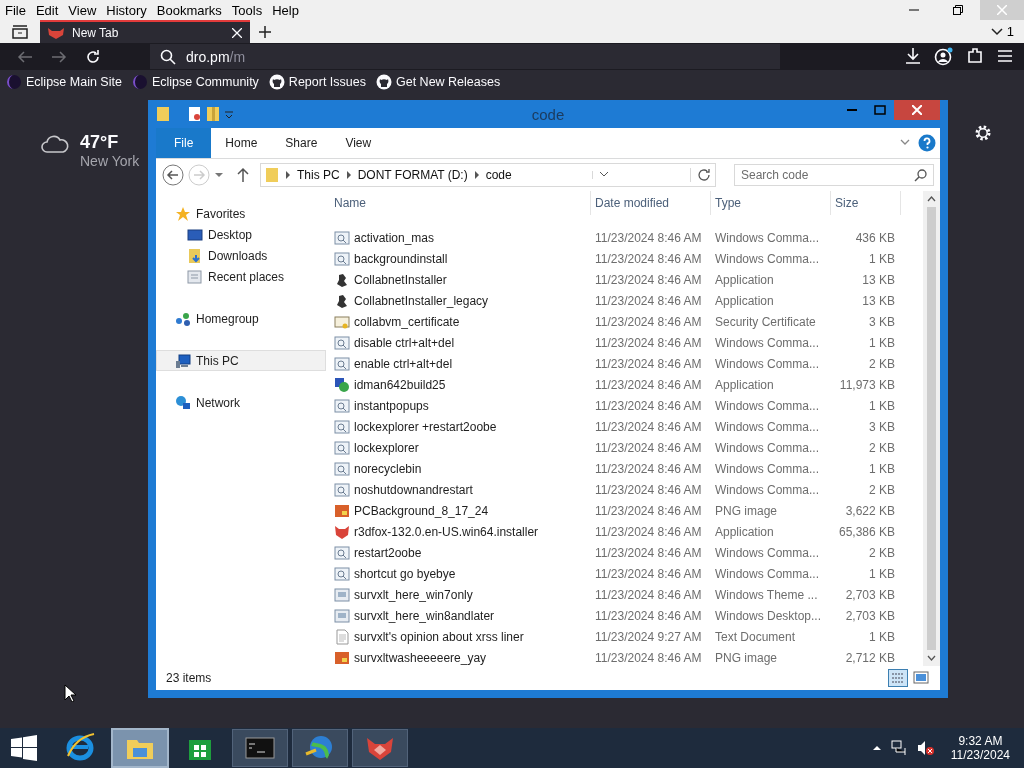 The height and width of the screenshot is (768, 1024). I want to click on bookmark-link: Report Issues, so click(317, 81).